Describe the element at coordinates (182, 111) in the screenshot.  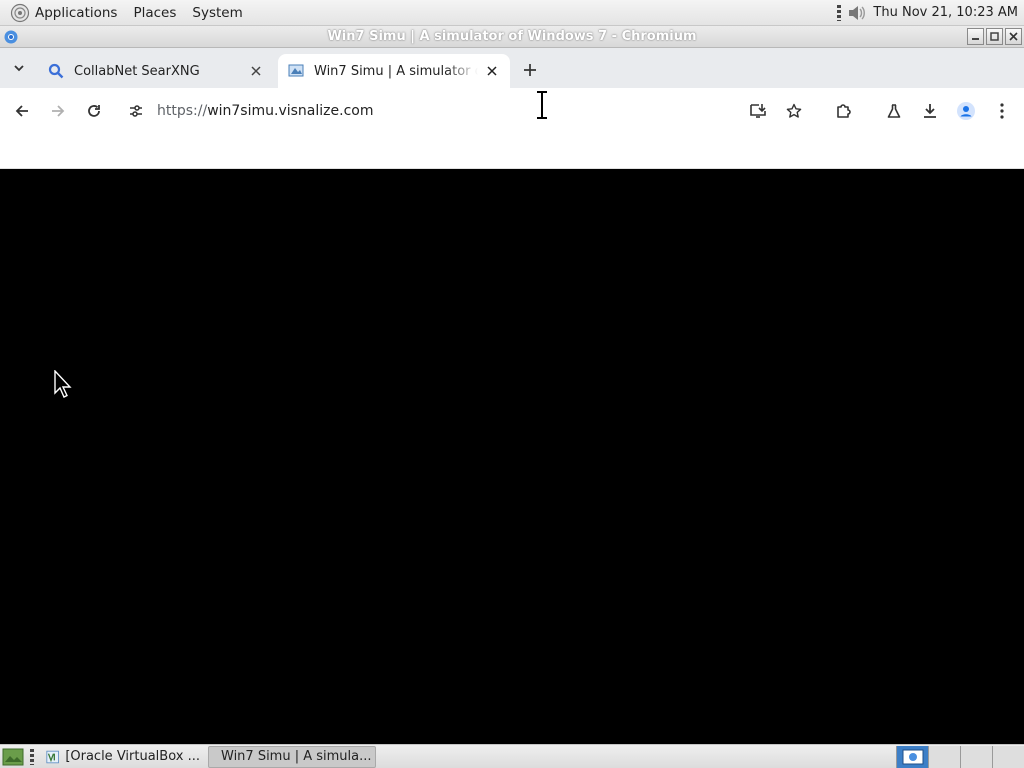
I see `url-scheme: https://` at that location.